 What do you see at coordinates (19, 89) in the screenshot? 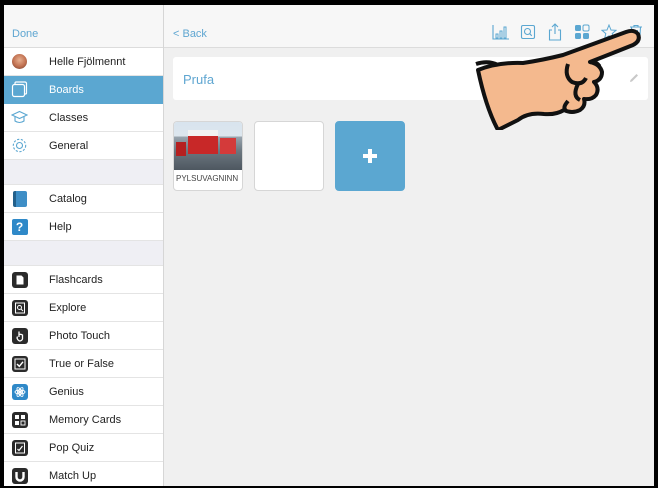
I see `boards-icon` at bounding box center [19, 89].